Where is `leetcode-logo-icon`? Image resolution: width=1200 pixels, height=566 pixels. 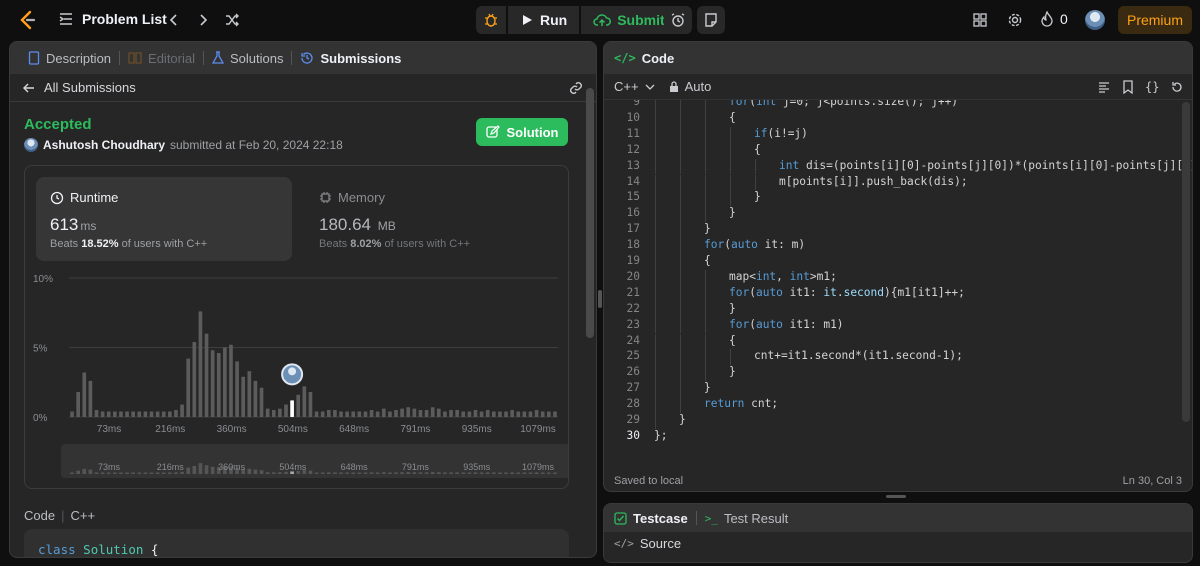
leetcode-logo-icon is located at coordinates (28, 20).